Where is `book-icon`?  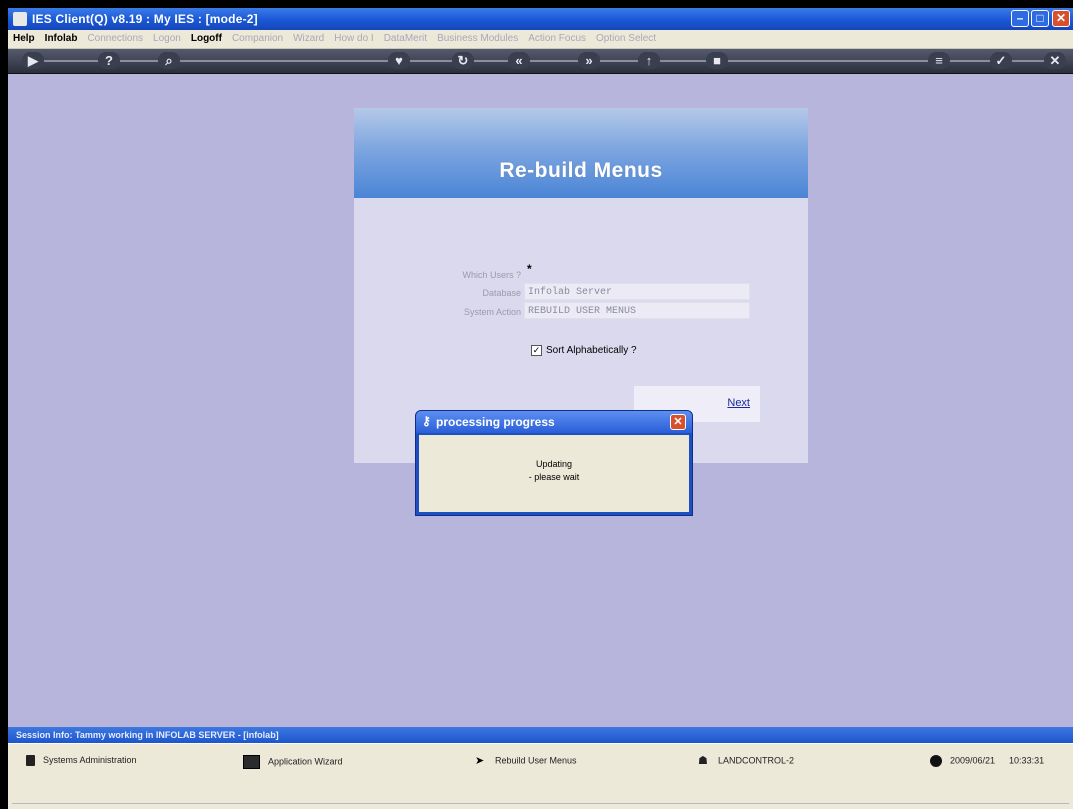 book-icon is located at coordinates (30, 761).